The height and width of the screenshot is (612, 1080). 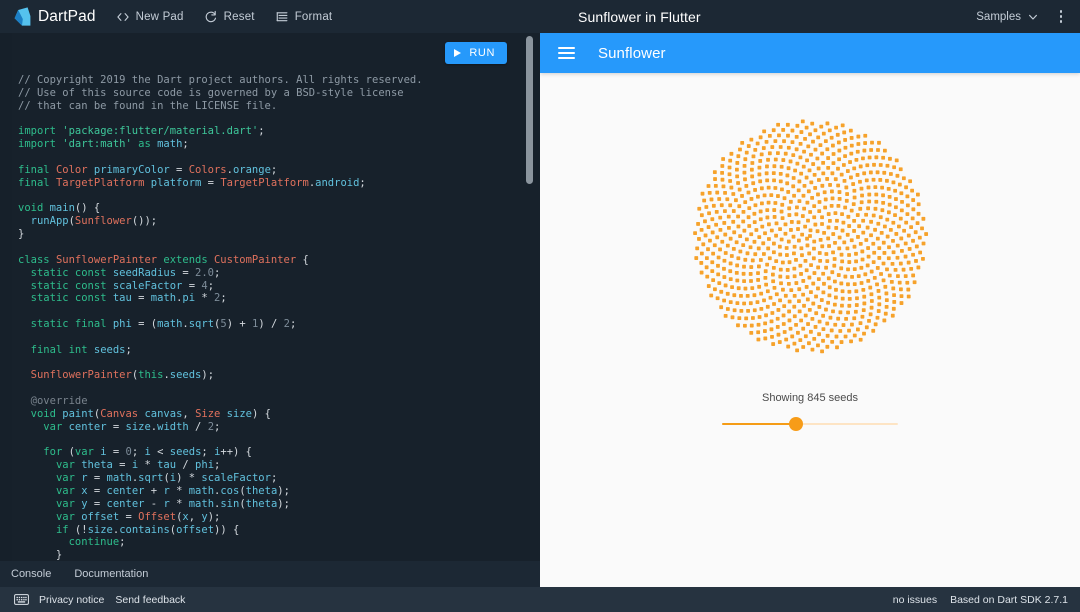 I want to click on footer-status: no issues Based on Dart SDK 2.7.1, so click(x=980, y=600).